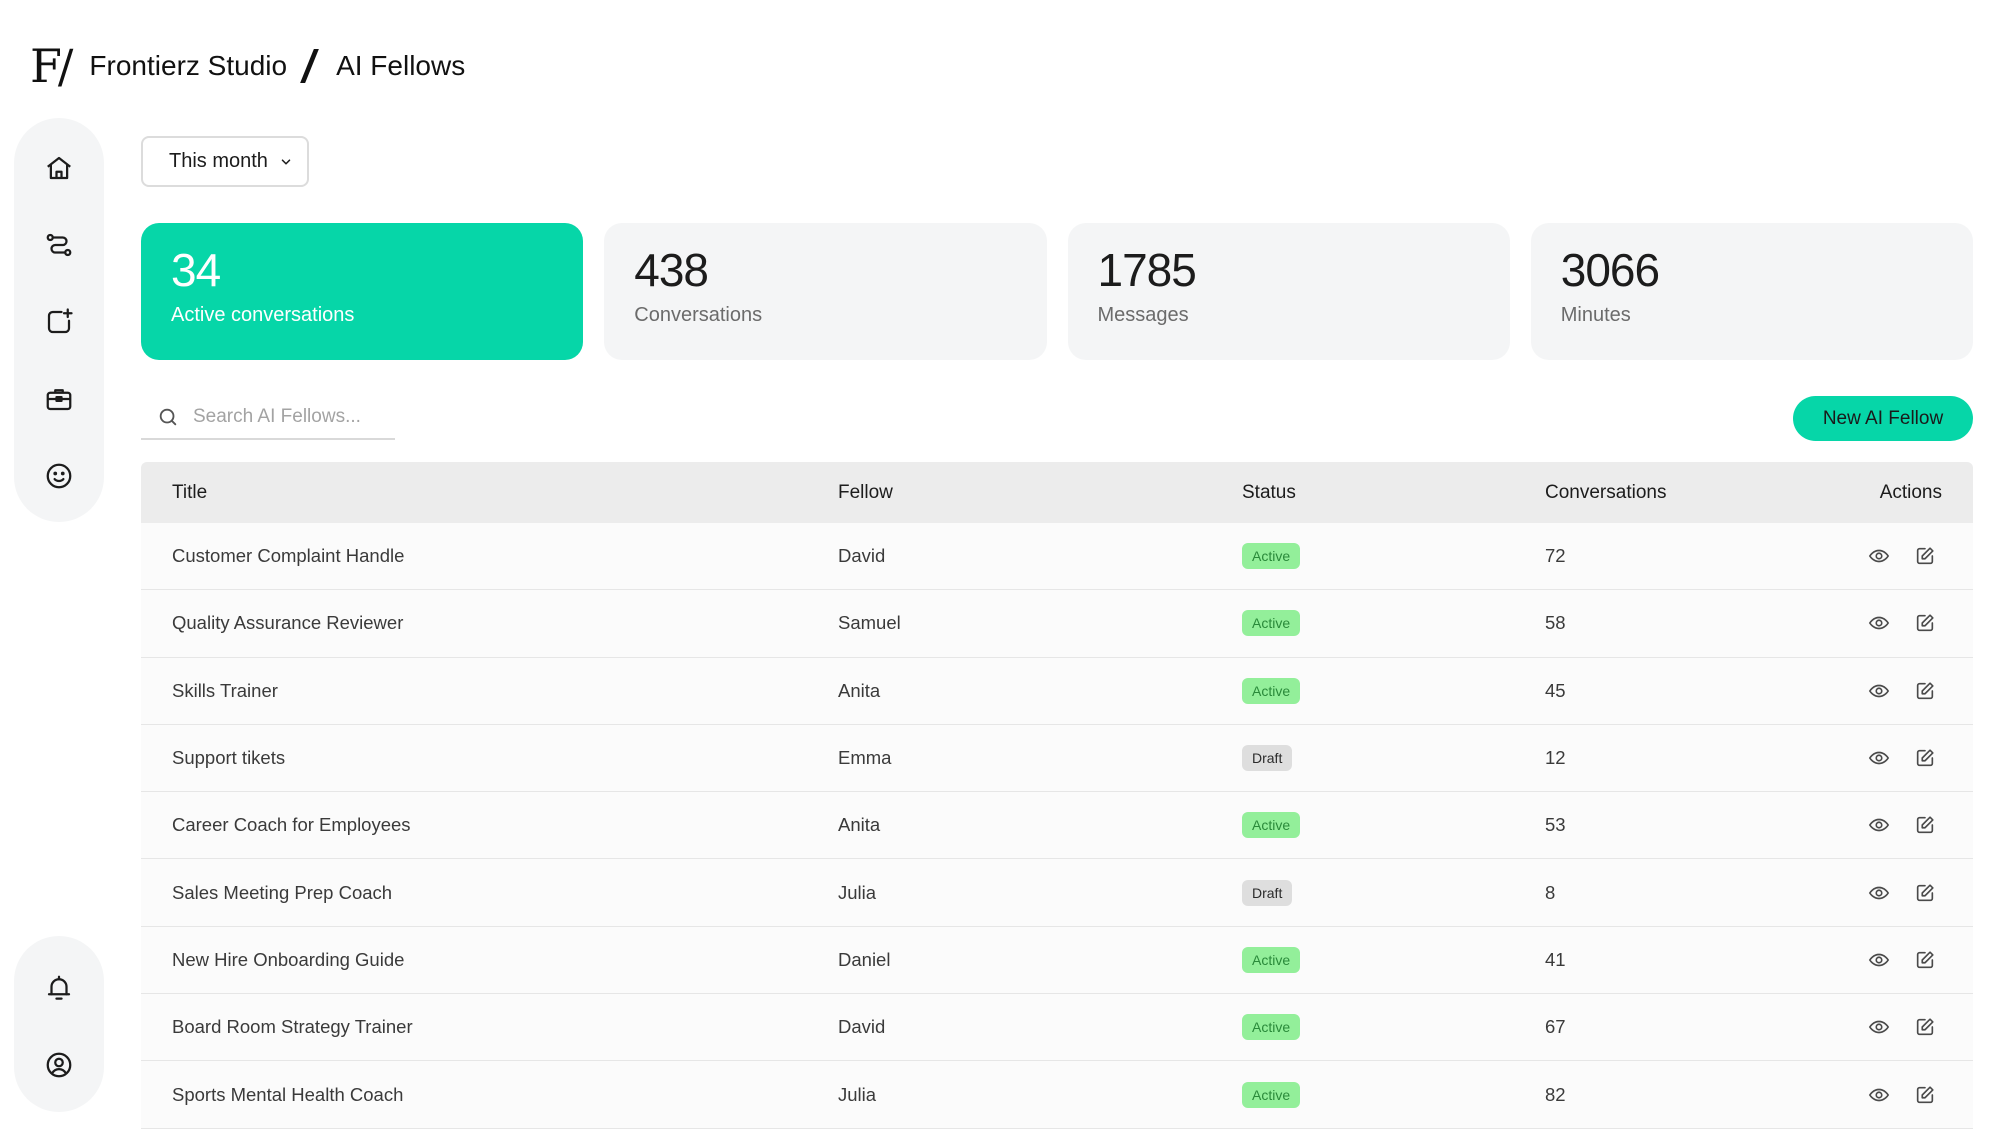 The image size is (2000, 1143). I want to click on table-row: Customer Complaint Handle David Active 72, so click(1057, 557).